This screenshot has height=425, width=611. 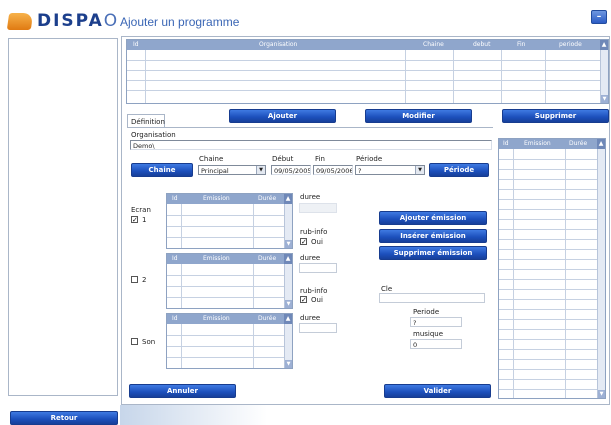 I want to click on chaine-button: Chaine, so click(x=162, y=170).